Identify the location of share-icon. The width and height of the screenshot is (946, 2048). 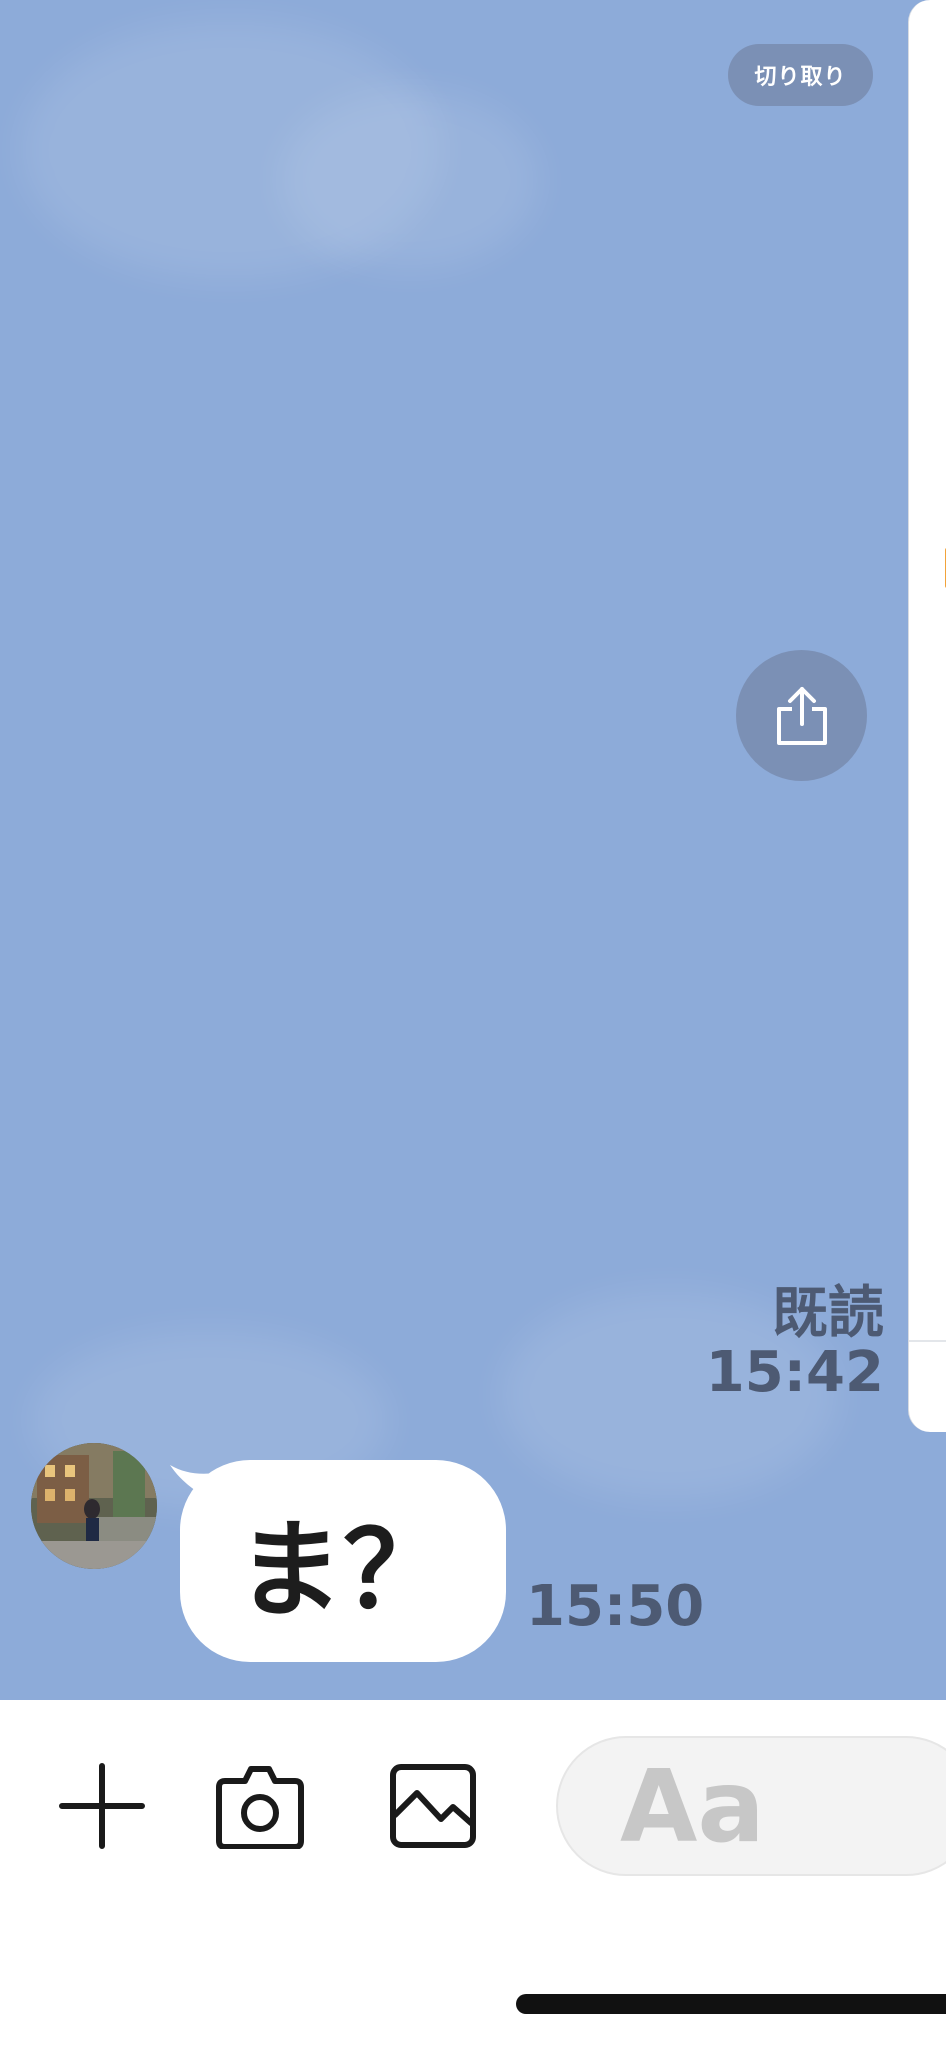
(801, 715).